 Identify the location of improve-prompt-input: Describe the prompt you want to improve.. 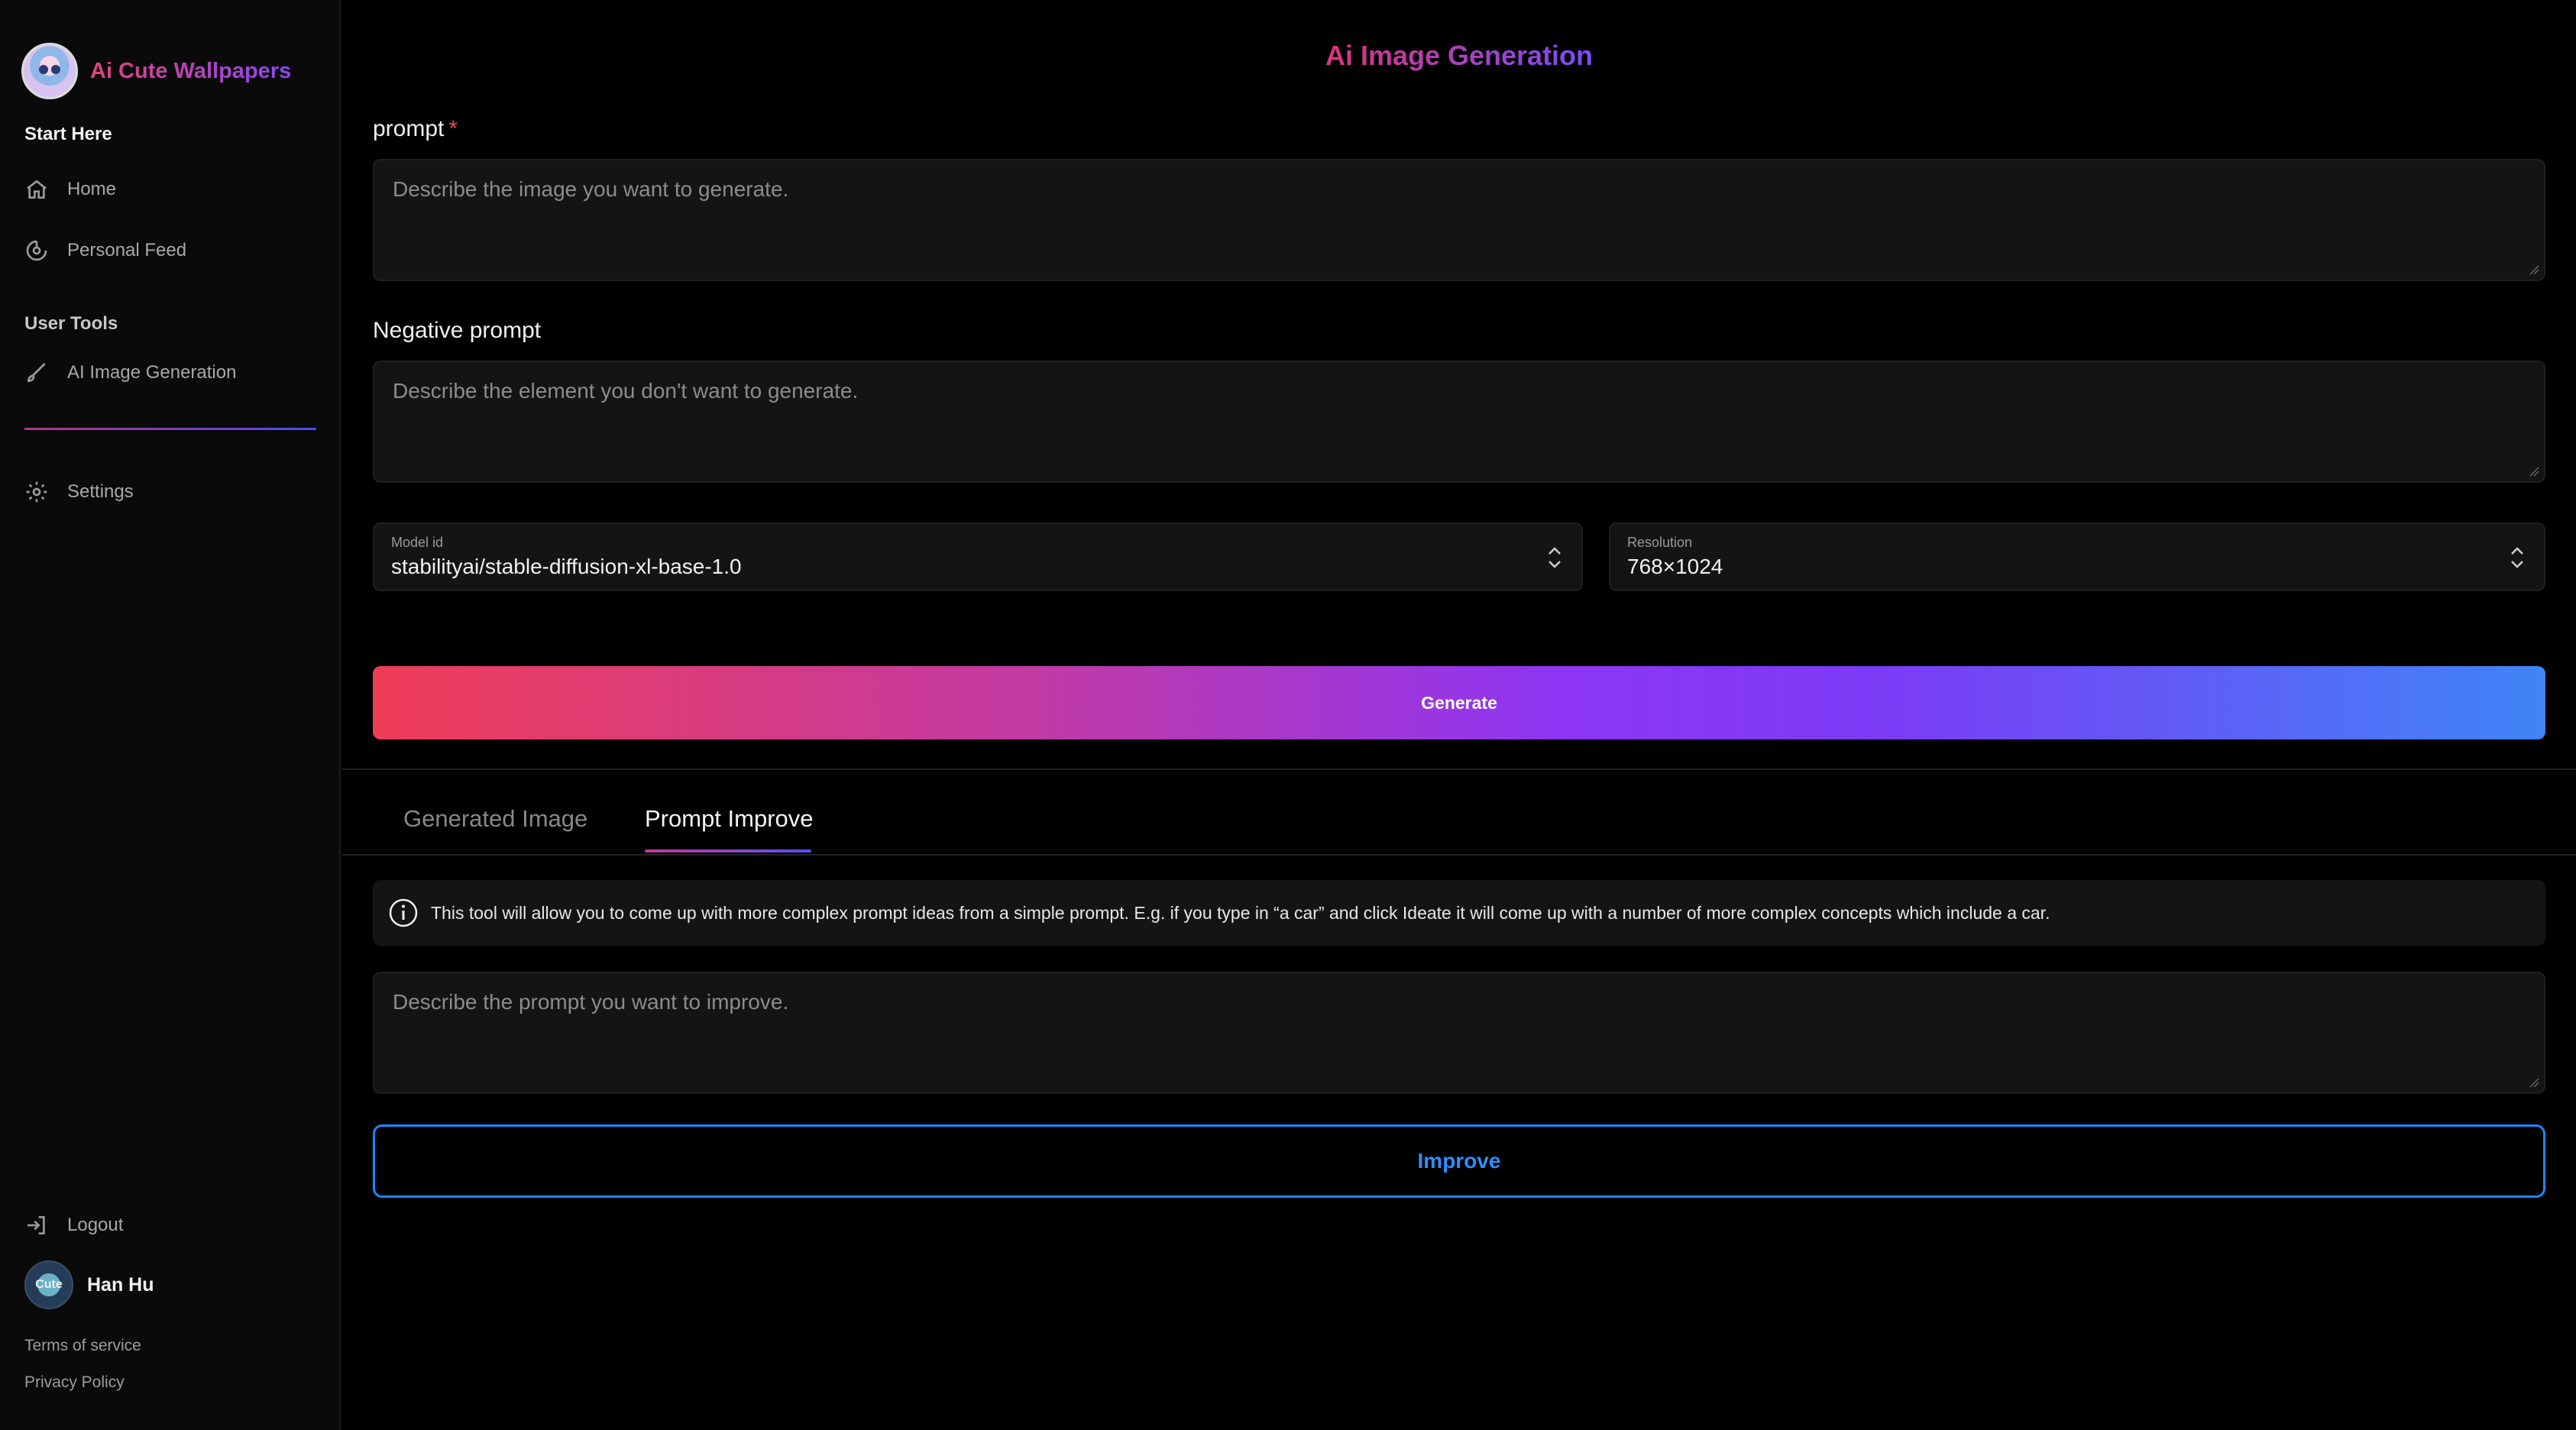
(1459, 1033).